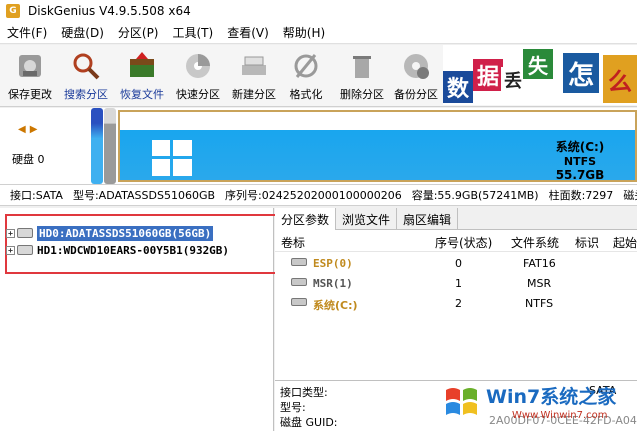 This screenshot has height=431, width=637. Describe the element at coordinates (138, 32) in the screenshot. I see `menu-partition: 分区(P)` at that location.